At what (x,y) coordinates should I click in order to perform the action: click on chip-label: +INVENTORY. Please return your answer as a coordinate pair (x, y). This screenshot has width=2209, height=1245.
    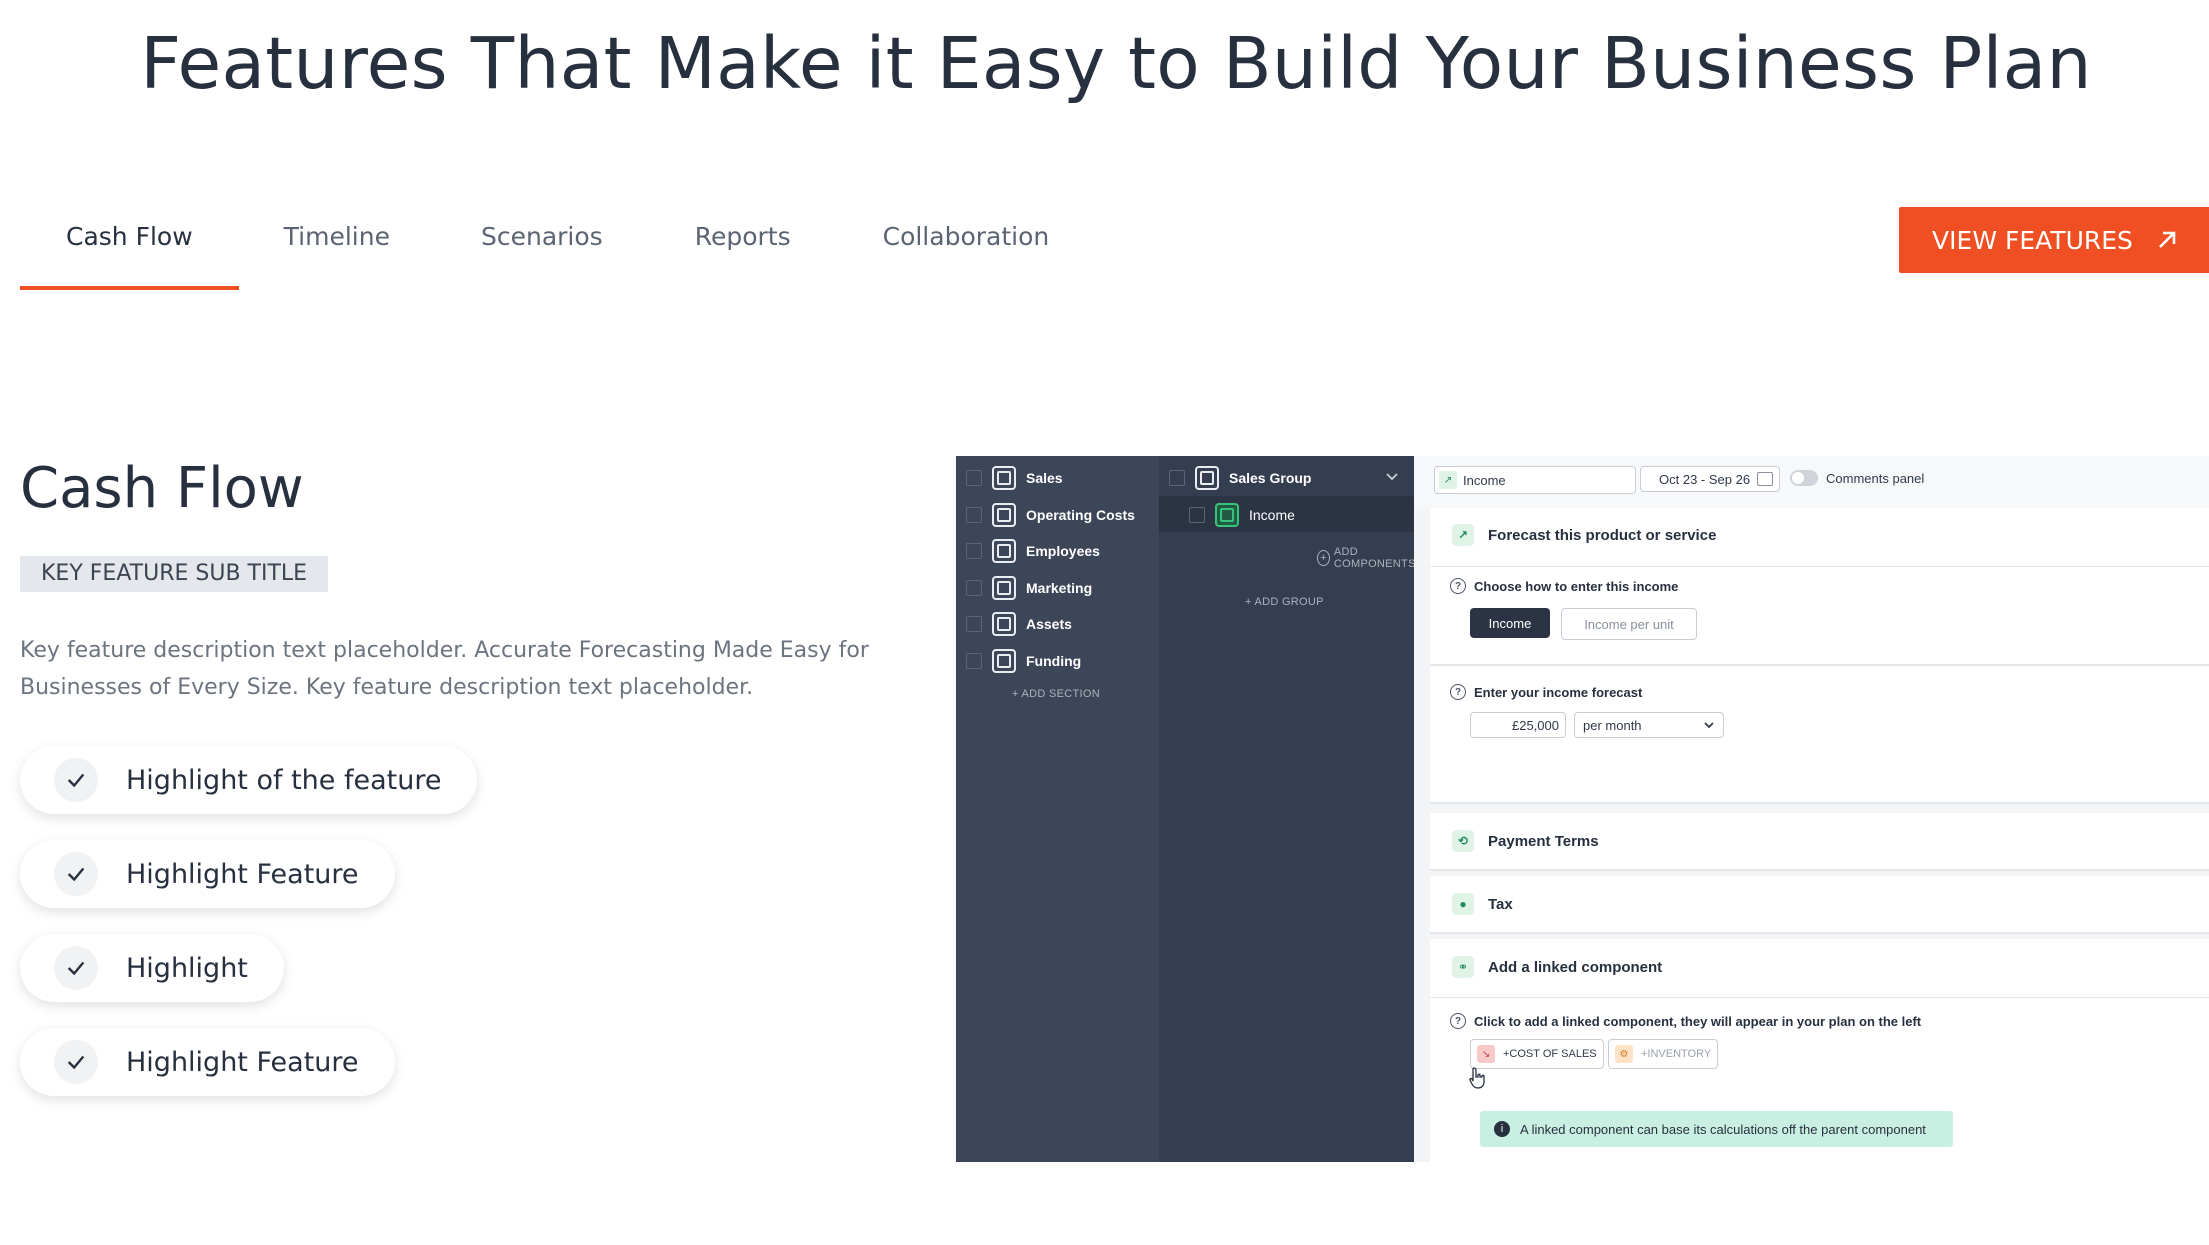
    Looking at the image, I should click on (1676, 1054).